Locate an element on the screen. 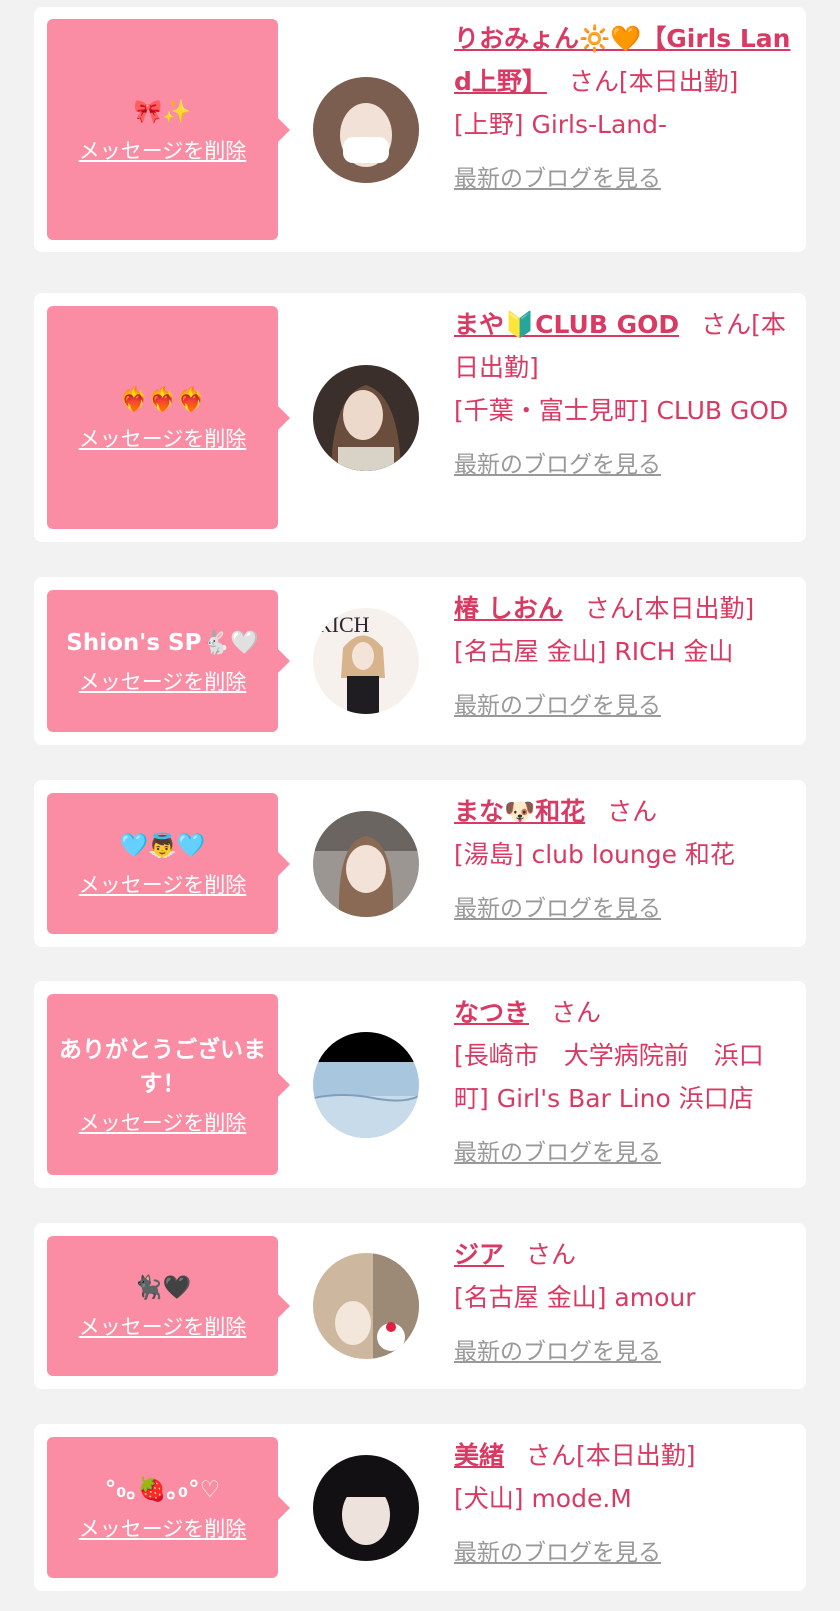 This screenshot has width=840, height=1611. message-text: °₀｡🍓｡₀°♡ is located at coordinates (162, 1489).